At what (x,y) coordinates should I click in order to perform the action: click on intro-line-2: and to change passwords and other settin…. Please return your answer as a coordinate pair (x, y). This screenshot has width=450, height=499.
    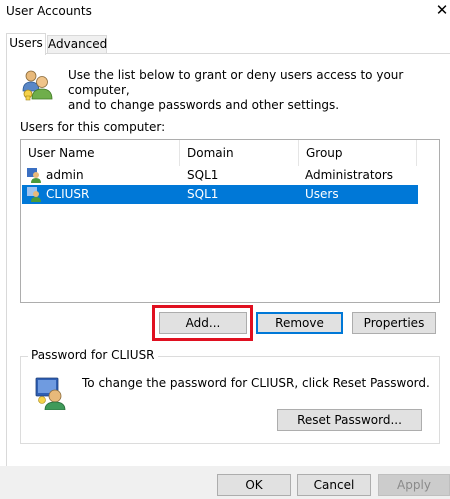
    Looking at the image, I should click on (204, 105).